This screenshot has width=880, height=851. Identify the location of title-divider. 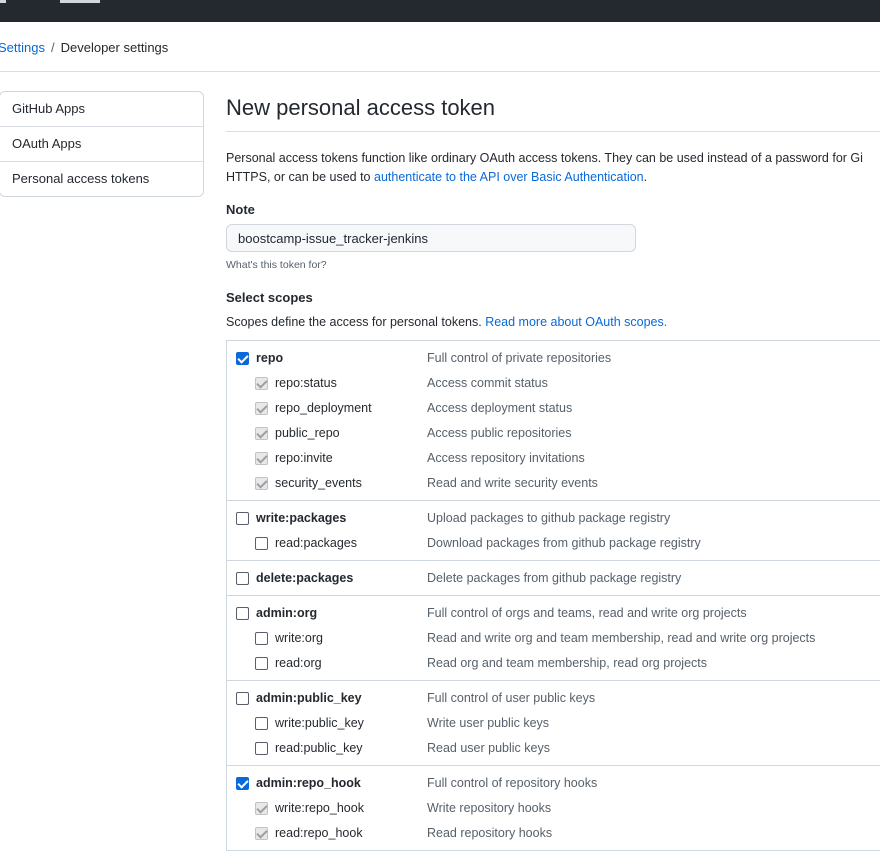
(553, 131).